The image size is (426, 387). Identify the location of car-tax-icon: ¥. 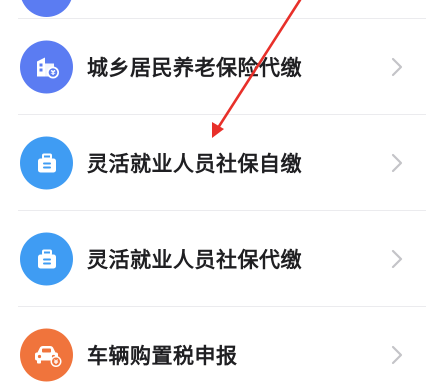
(46, 355).